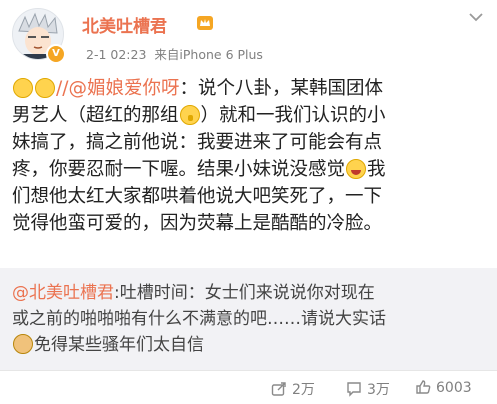  I want to click on comment-button: 3万, so click(368, 389).